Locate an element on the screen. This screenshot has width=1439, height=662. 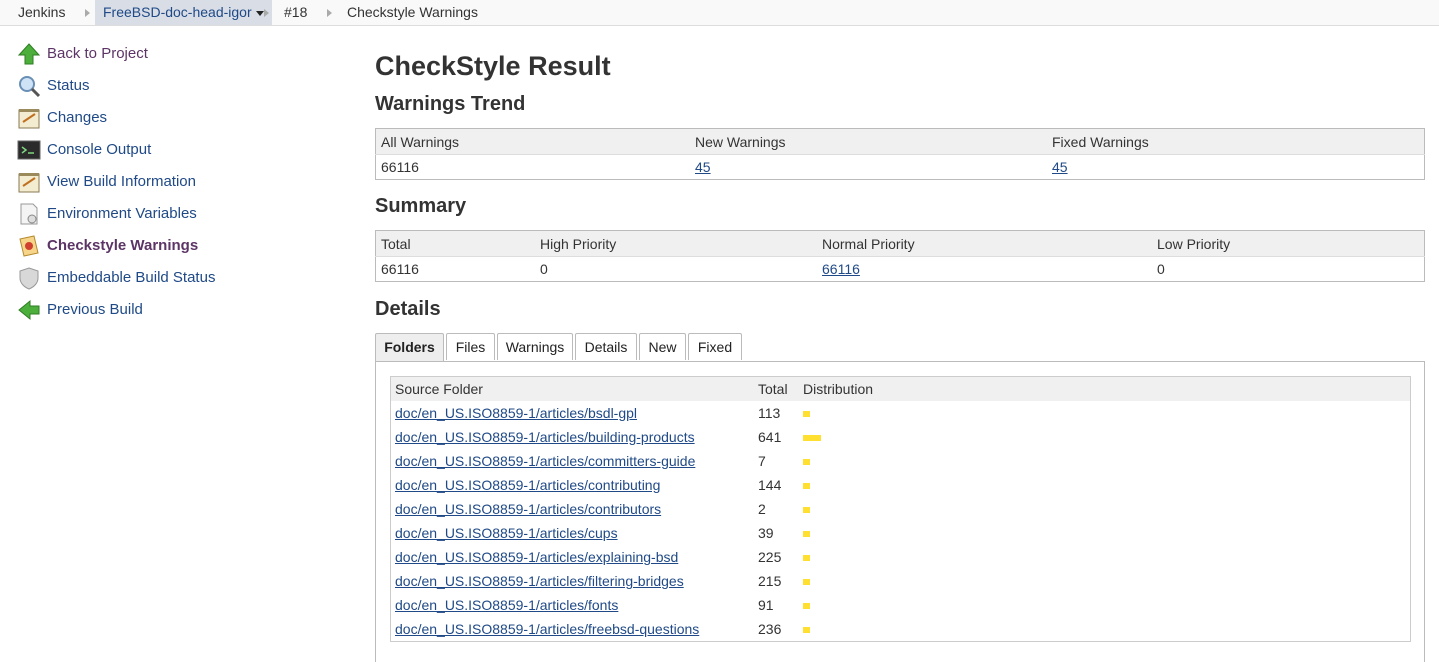
folder-link: doc/en_US.ISO8859-1/articles/cups is located at coordinates (506, 533).